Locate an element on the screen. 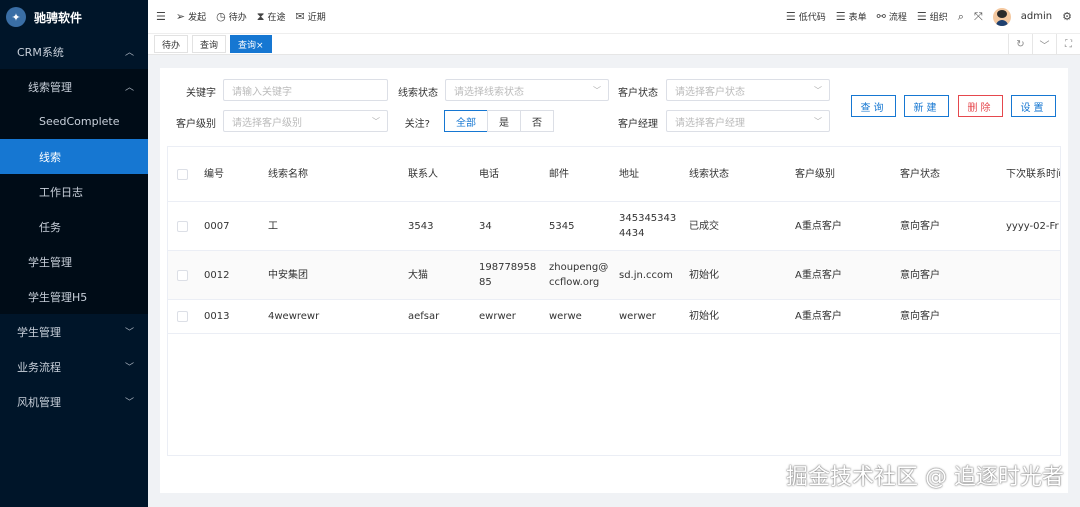  sidebar-item-worklog: 工作日志 is located at coordinates (74, 191).